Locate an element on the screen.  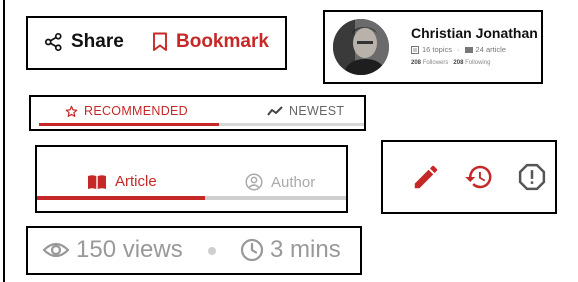
tab-recommended: RECOMMENDED is located at coordinates (126, 111).